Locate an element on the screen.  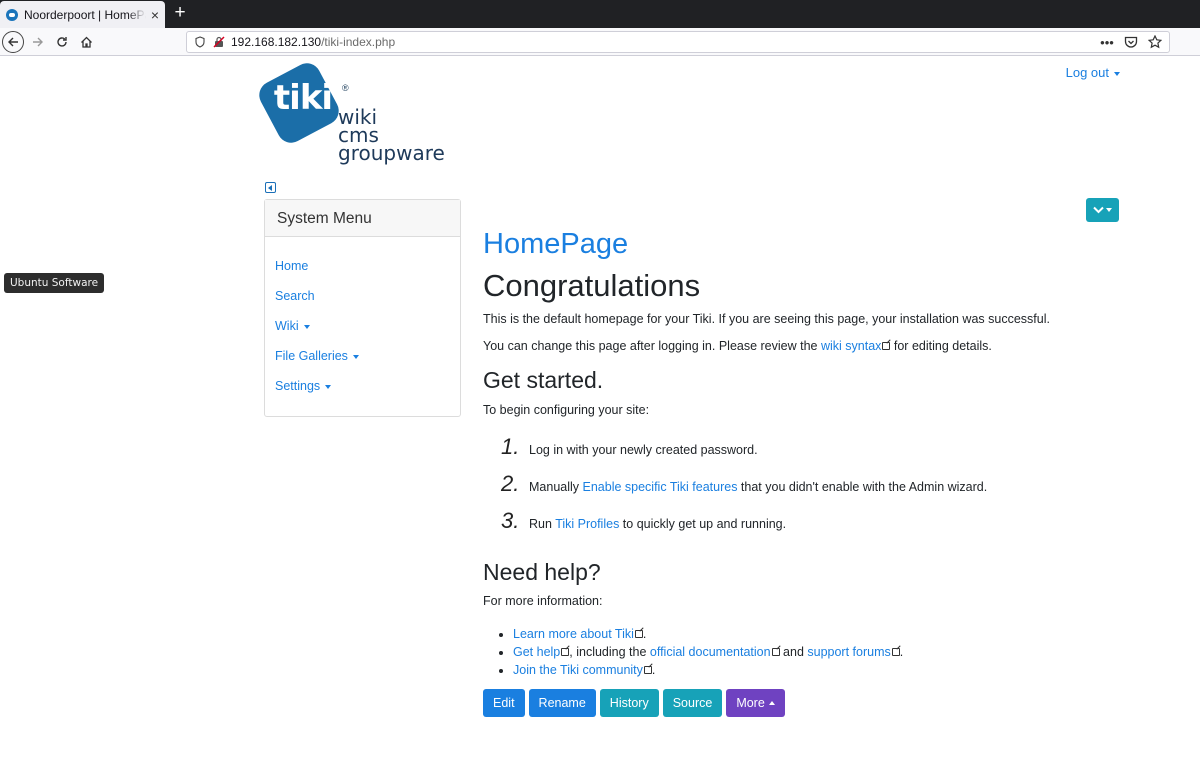
back-arrow-icon is located at coordinates (13, 42).